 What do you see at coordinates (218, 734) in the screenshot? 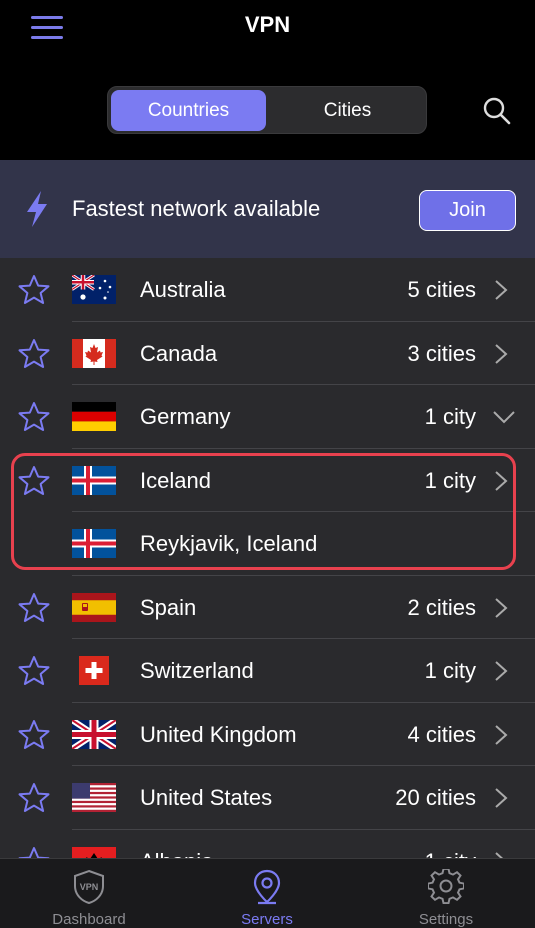
I see `country-name: United Kingdom` at bounding box center [218, 734].